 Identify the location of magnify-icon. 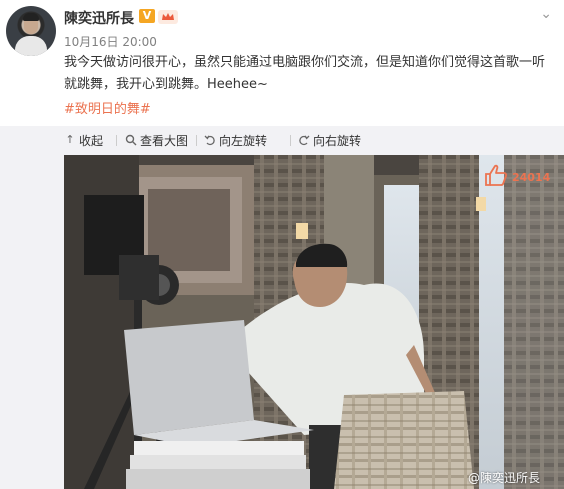
(131, 140).